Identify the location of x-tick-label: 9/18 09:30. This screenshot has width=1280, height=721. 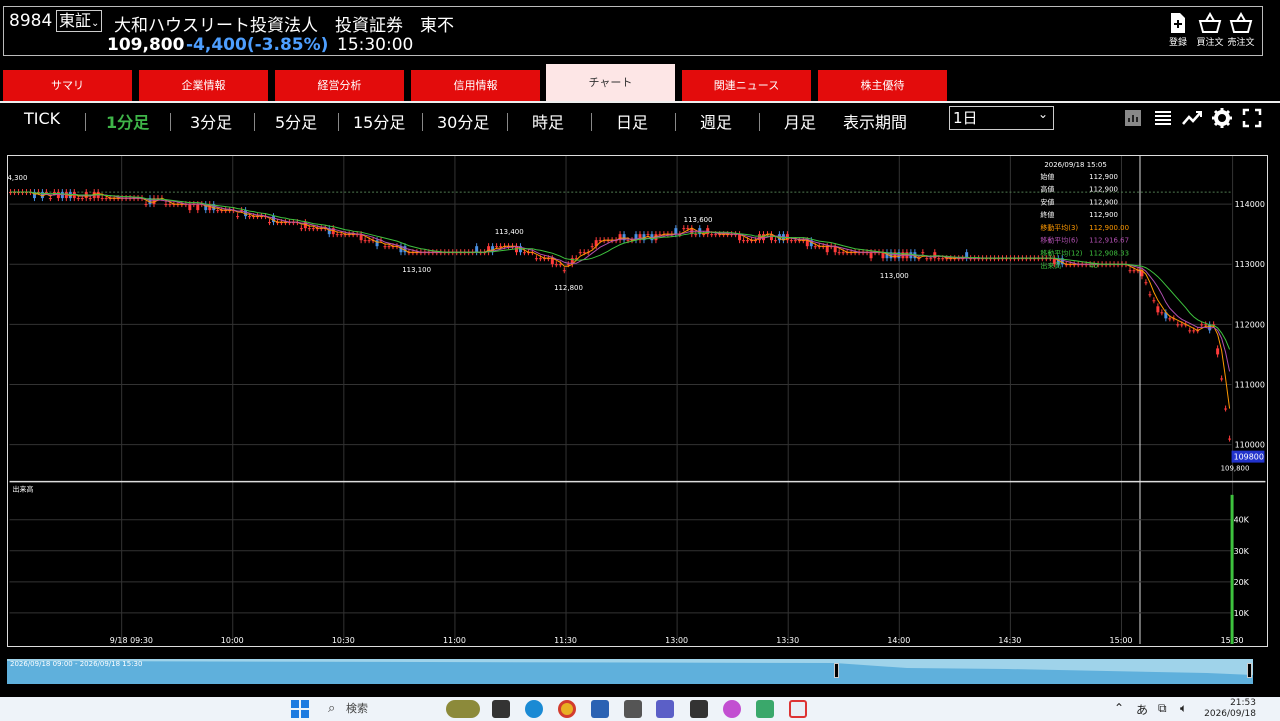
(131, 640).